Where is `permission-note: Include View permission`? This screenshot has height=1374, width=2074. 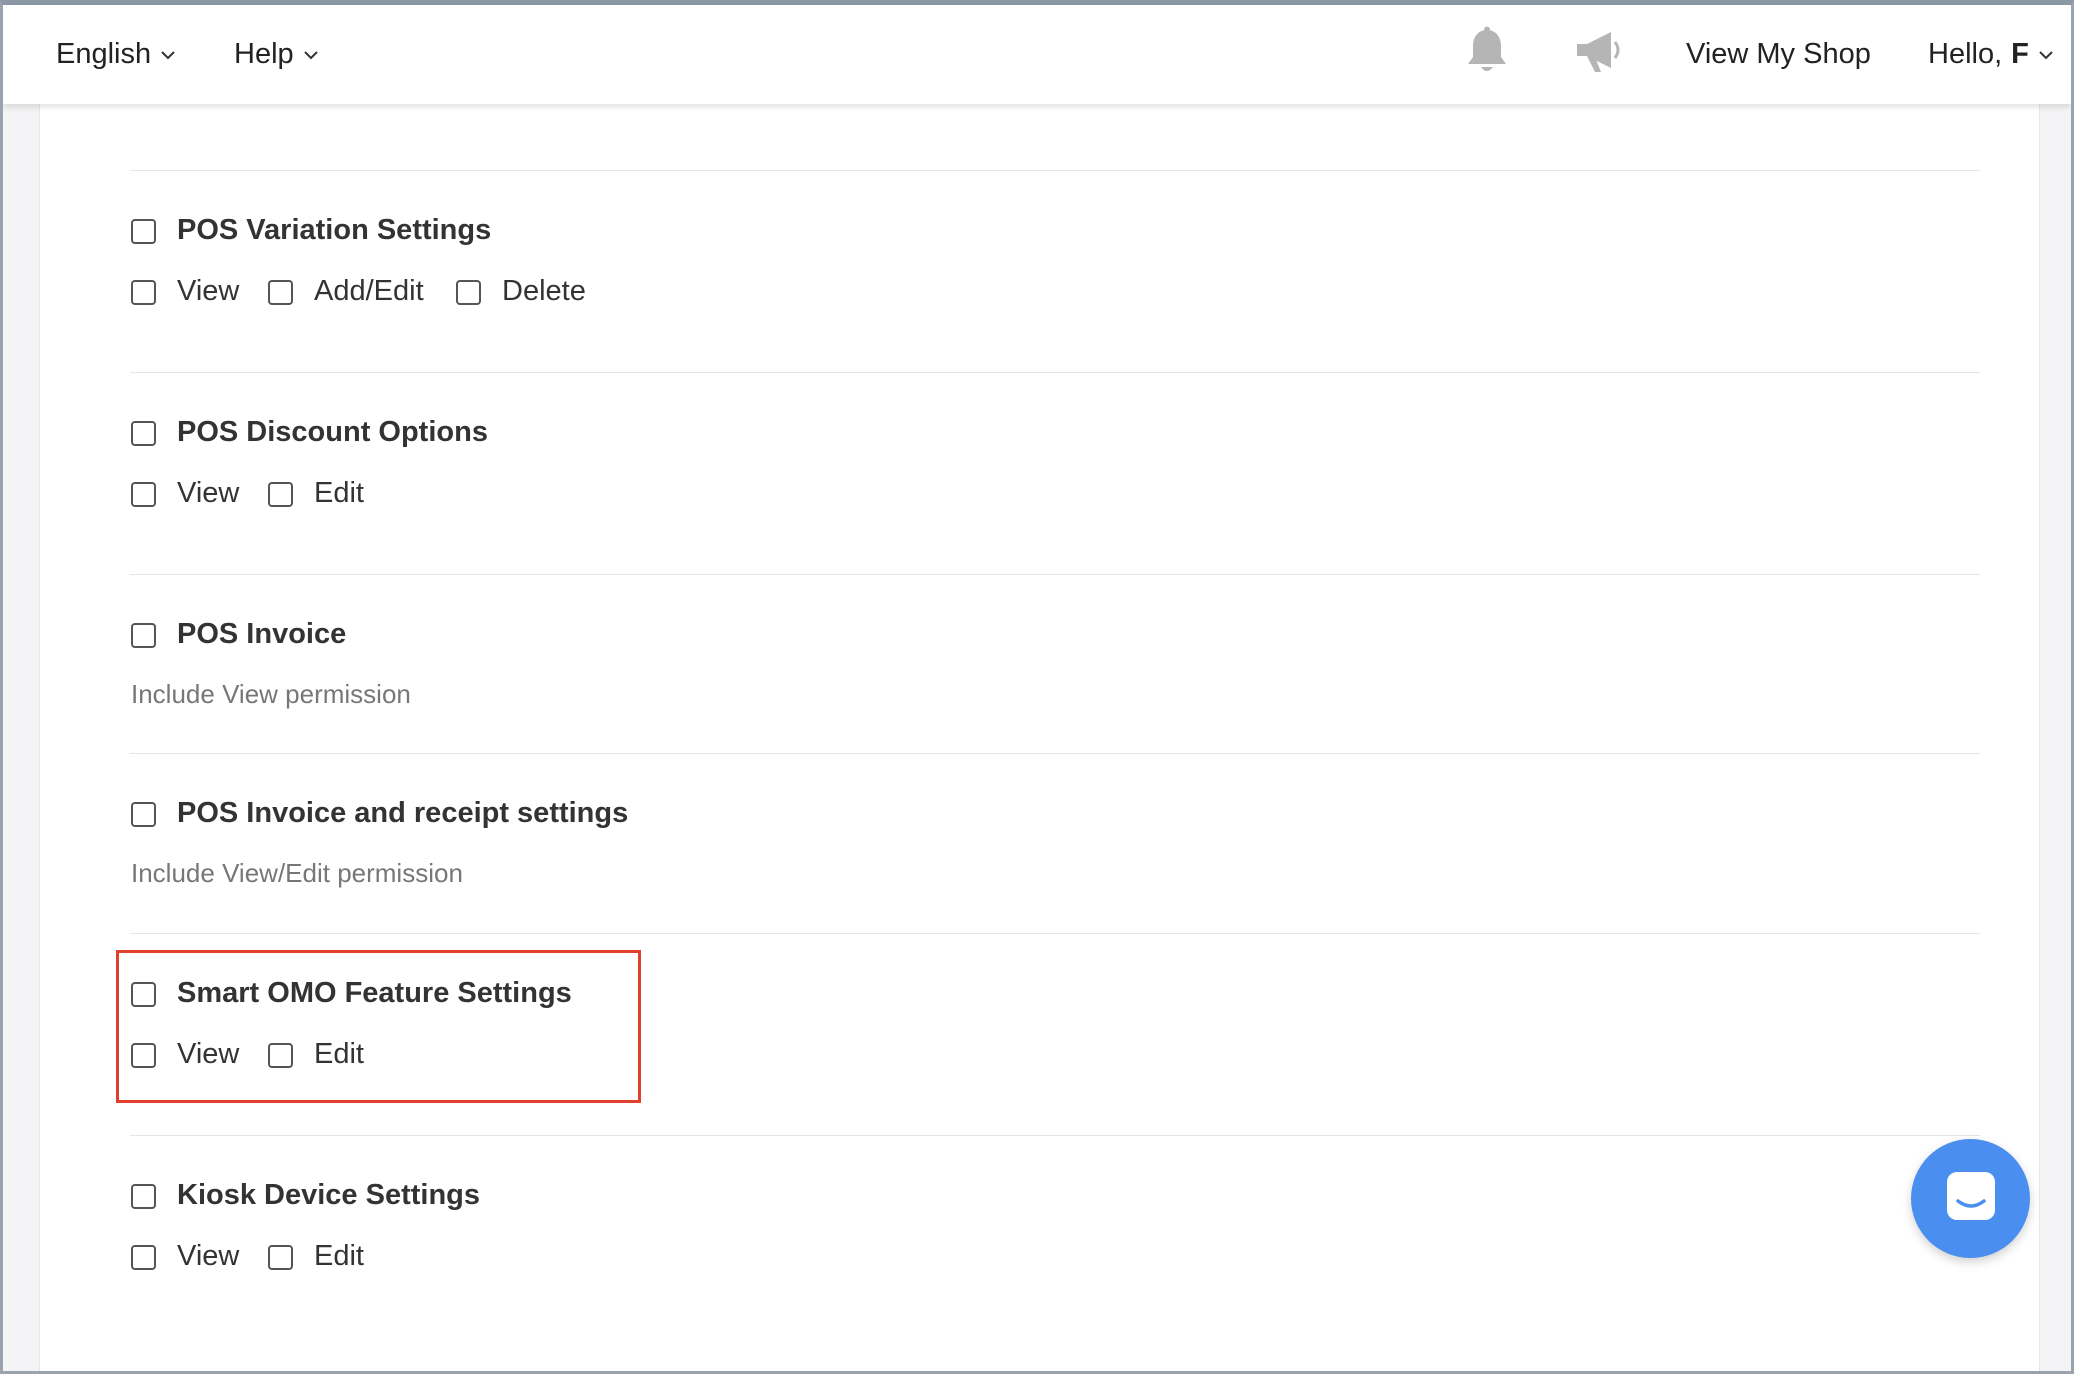 permission-note: Include View permission is located at coordinates (271, 694).